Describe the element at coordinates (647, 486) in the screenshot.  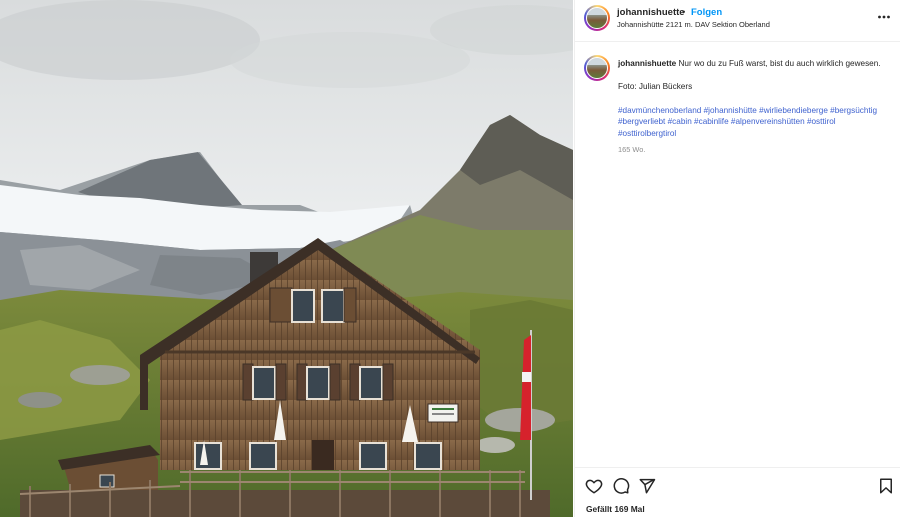
I see `share-icon` at that location.